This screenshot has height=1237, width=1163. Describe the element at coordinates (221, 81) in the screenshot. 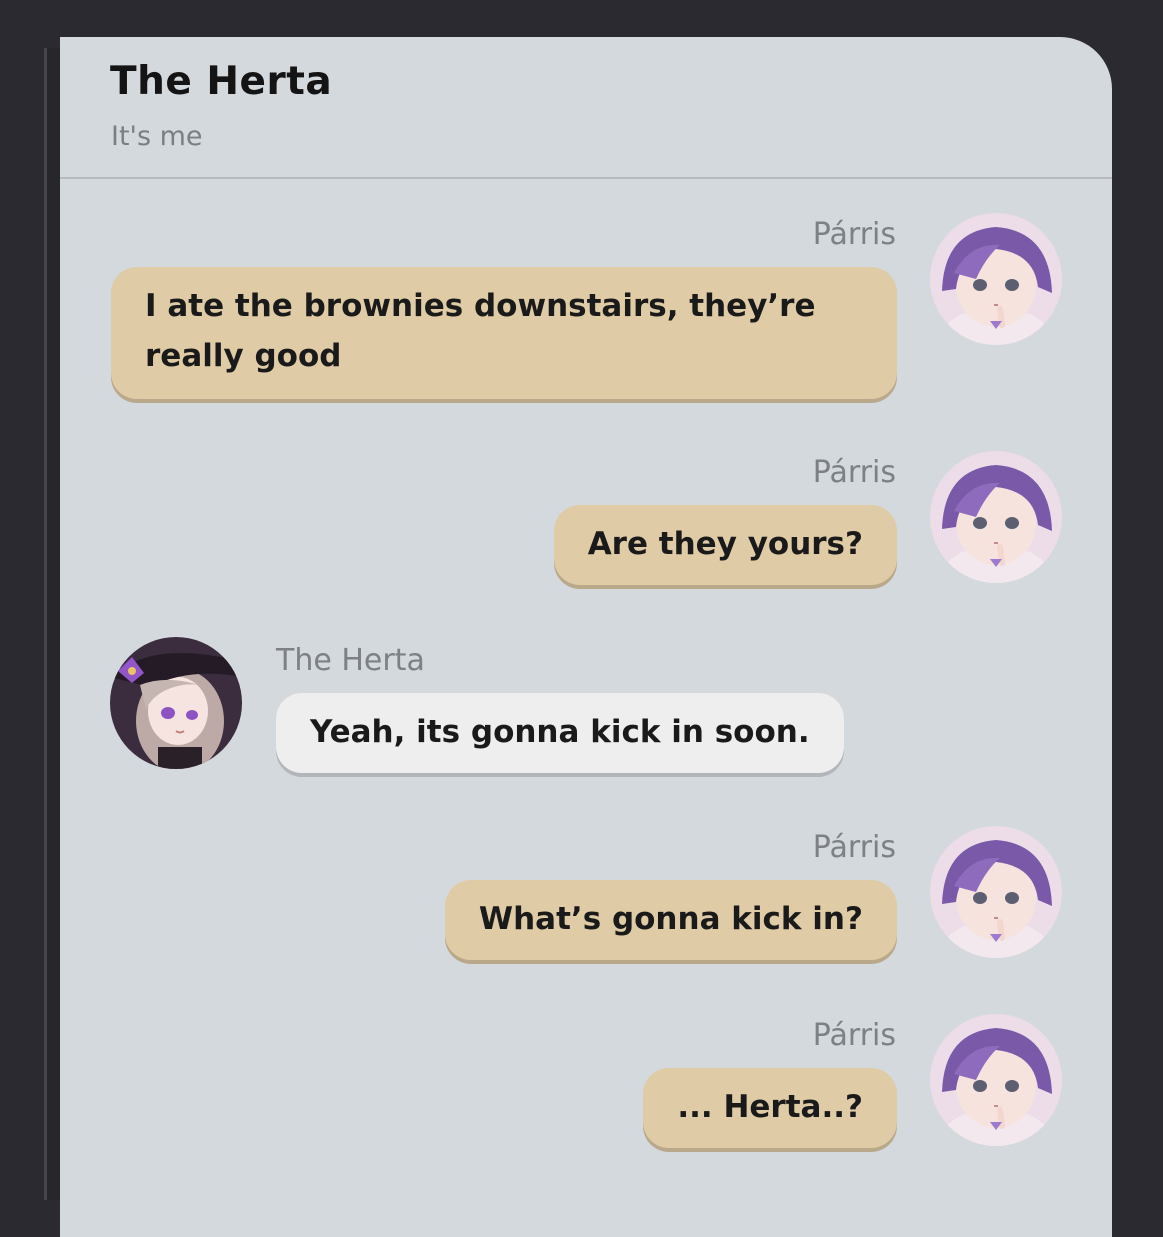

I see `chat-title: The Herta` at that location.